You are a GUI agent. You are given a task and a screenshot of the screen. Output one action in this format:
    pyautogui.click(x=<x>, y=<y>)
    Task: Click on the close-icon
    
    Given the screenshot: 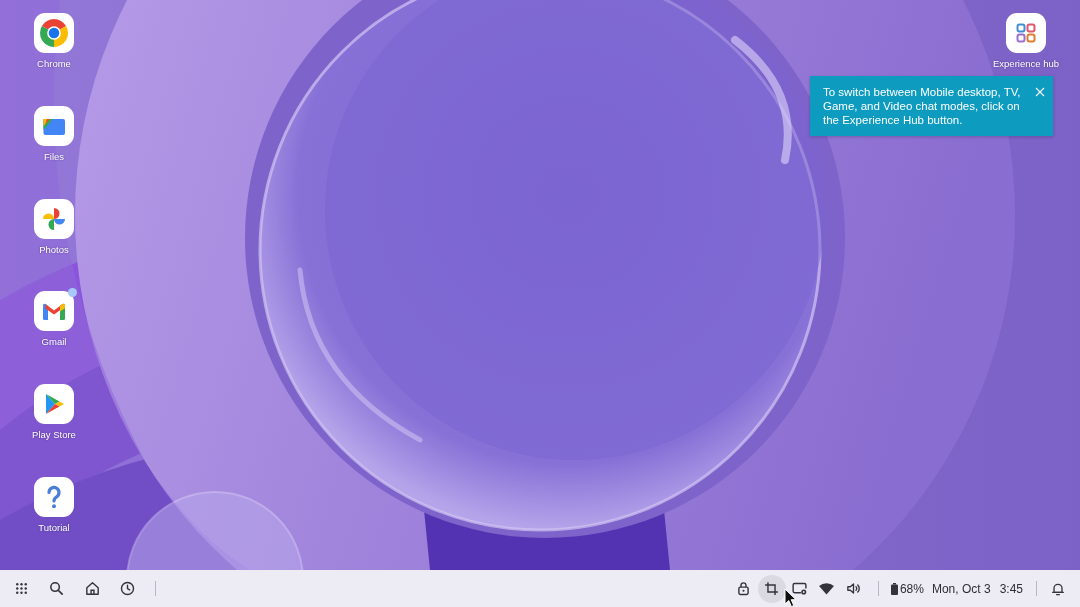 What is the action you would take?
    pyautogui.click(x=1040, y=92)
    